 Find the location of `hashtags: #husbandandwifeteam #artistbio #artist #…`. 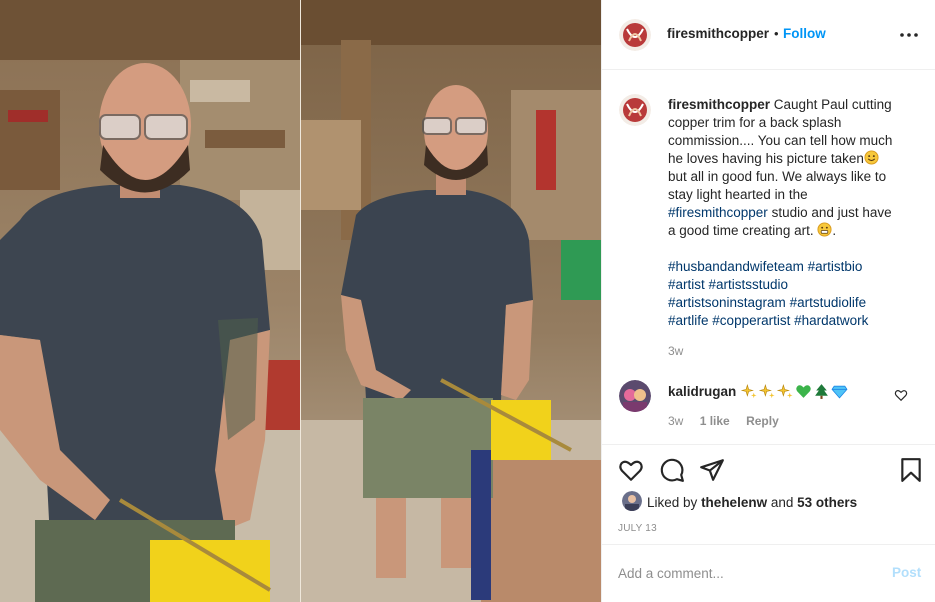

hashtags: #husbandandwifeteam #artistbio #artist #… is located at coordinates (793, 294).